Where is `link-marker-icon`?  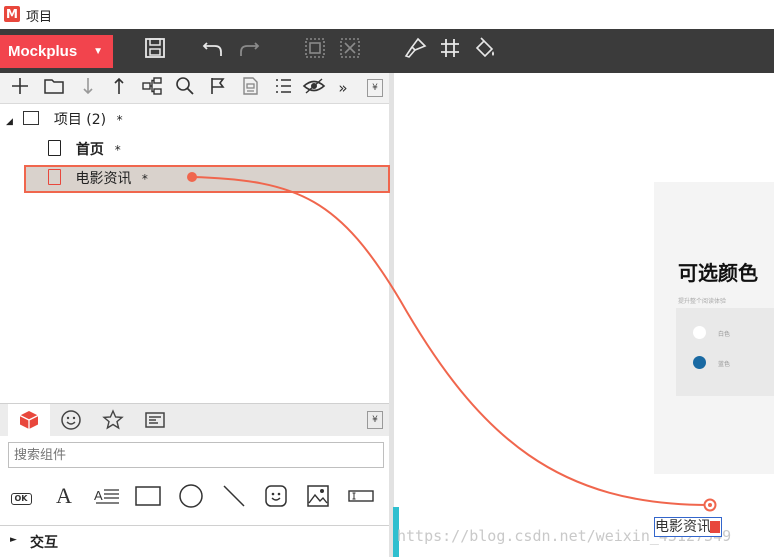
link-marker-icon is located at coordinates (715, 527).